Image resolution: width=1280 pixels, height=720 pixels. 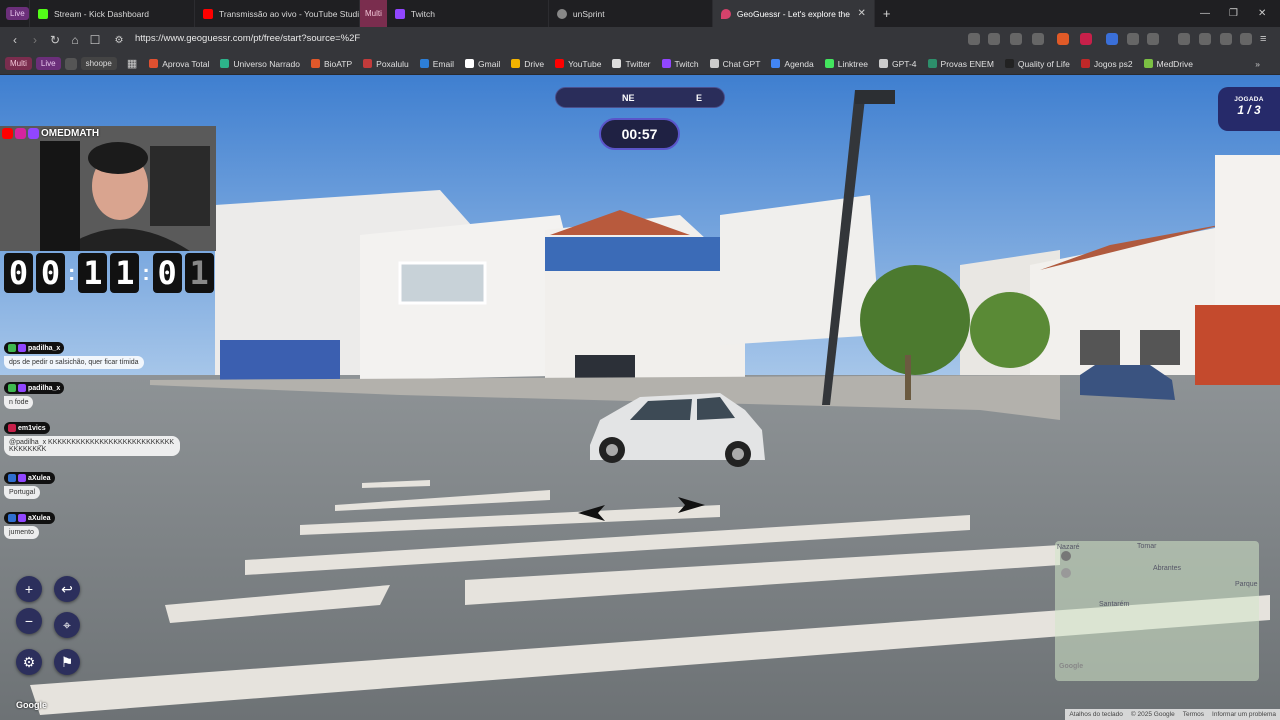 What do you see at coordinates (1106, 64) in the screenshot?
I see `bookmark-item: Jogos ps2` at bounding box center [1106, 64].